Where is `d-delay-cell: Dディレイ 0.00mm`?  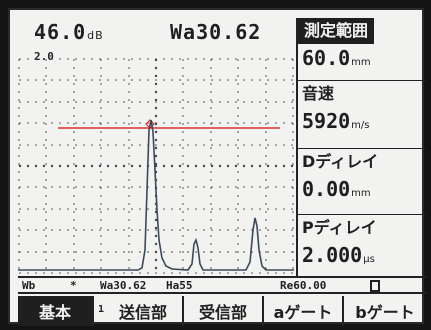
d-delay-cell: Dディレイ 0.00mm is located at coordinates (361, 180).